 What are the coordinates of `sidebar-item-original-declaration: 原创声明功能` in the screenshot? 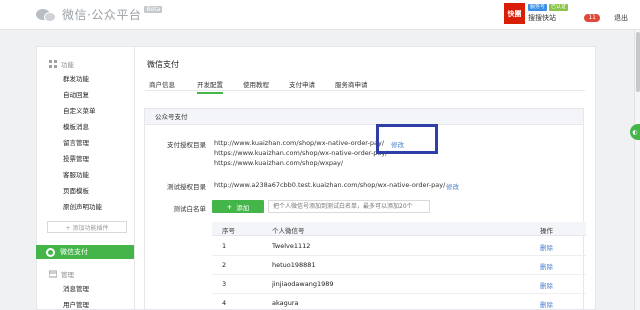 It's located at (82, 206).